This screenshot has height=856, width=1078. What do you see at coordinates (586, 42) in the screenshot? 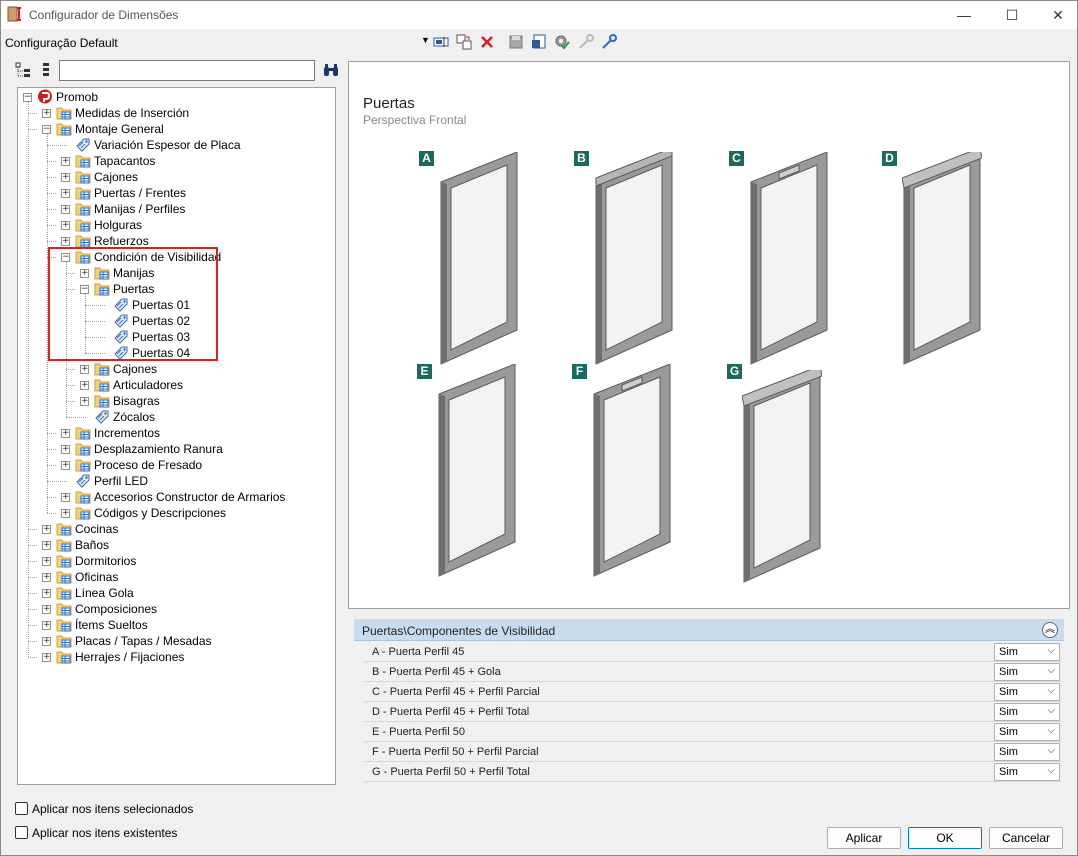
I see `tools-disabled-icon` at bounding box center [586, 42].